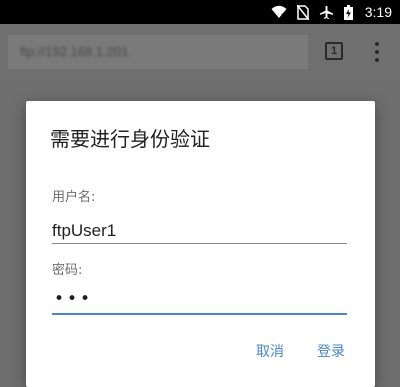 This screenshot has width=400, height=387. Describe the element at coordinates (199, 232) in the screenshot. I see `username-field` at that location.